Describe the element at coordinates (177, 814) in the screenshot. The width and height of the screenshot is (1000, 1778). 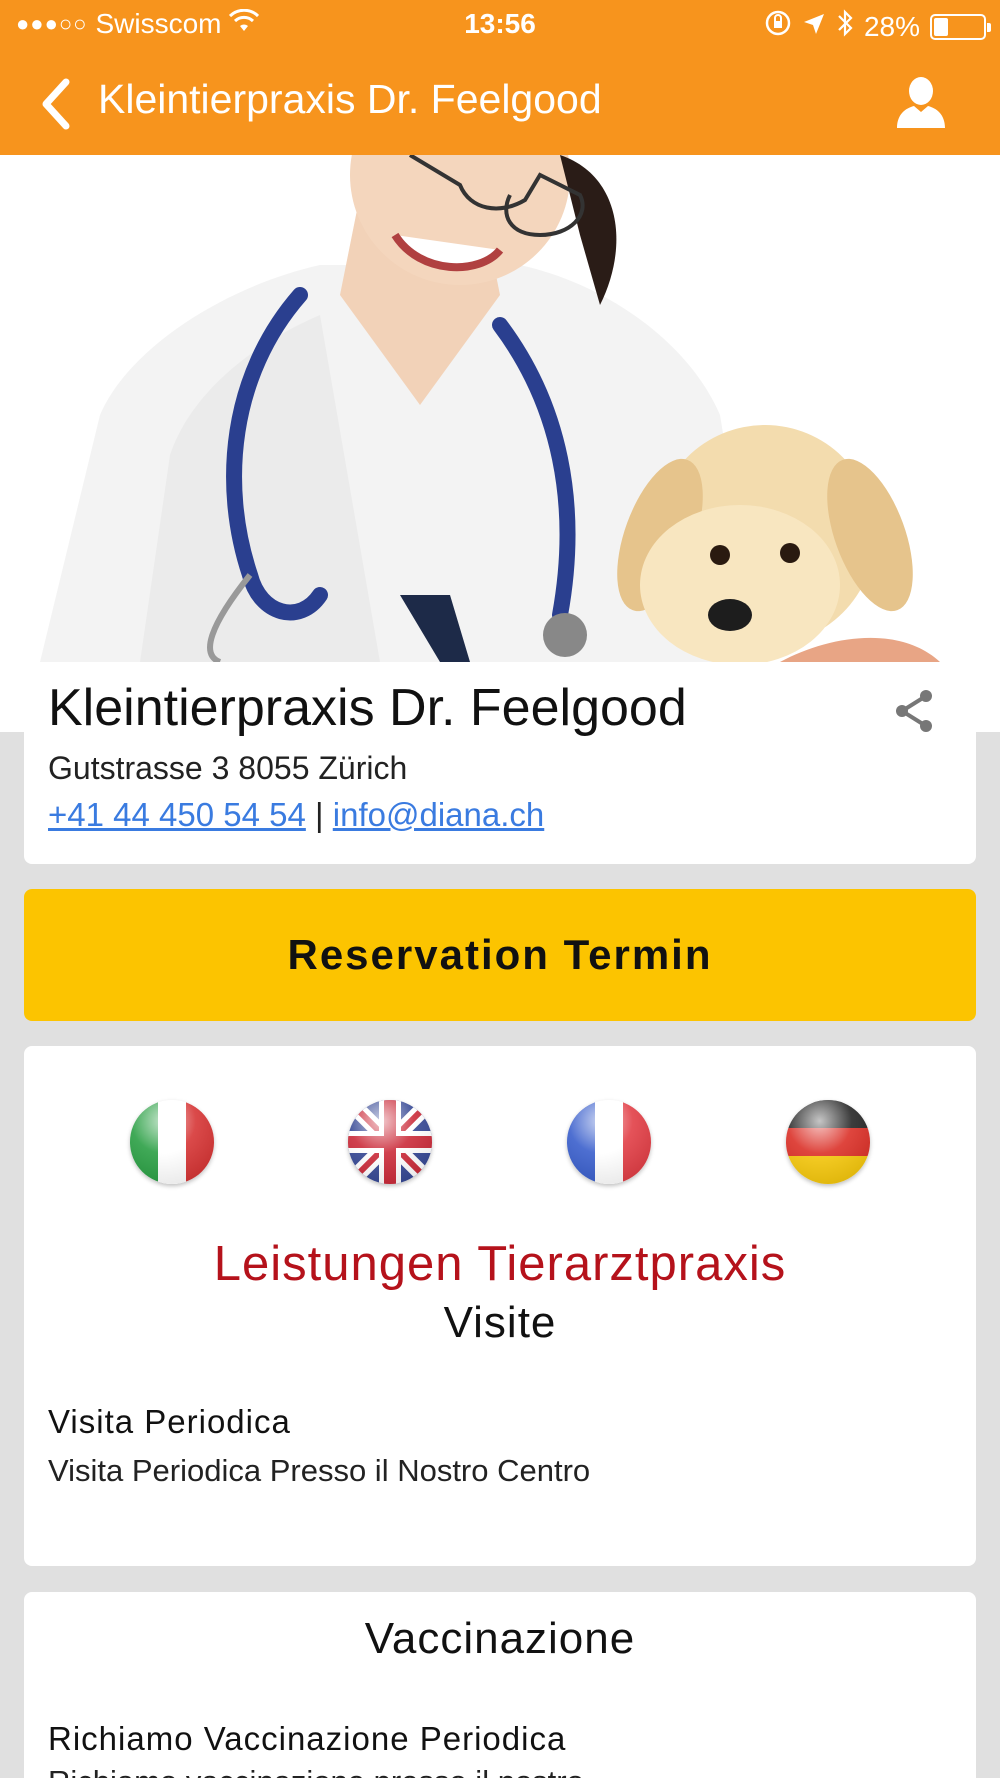
I see `phone-link: +41 44 450 54 54` at that location.